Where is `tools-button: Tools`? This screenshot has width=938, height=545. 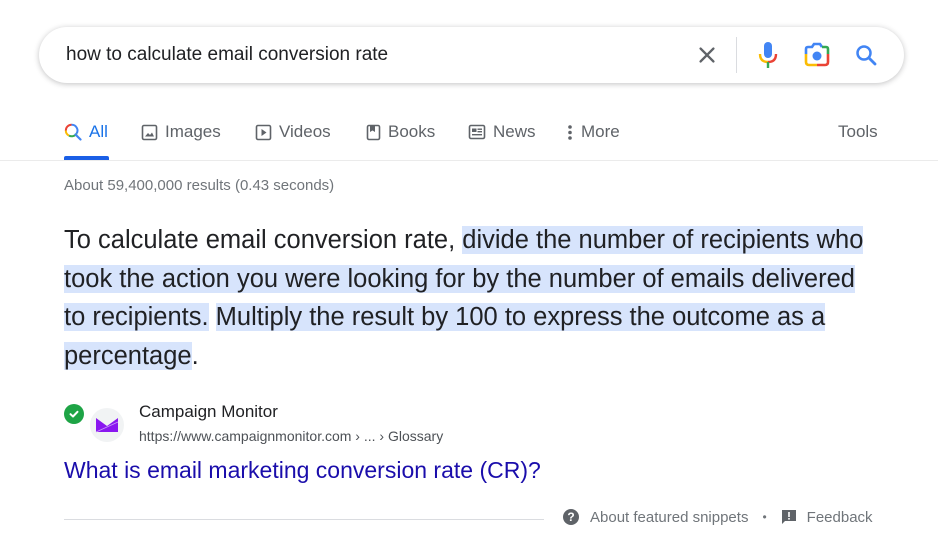 tools-button: Tools is located at coordinates (858, 132).